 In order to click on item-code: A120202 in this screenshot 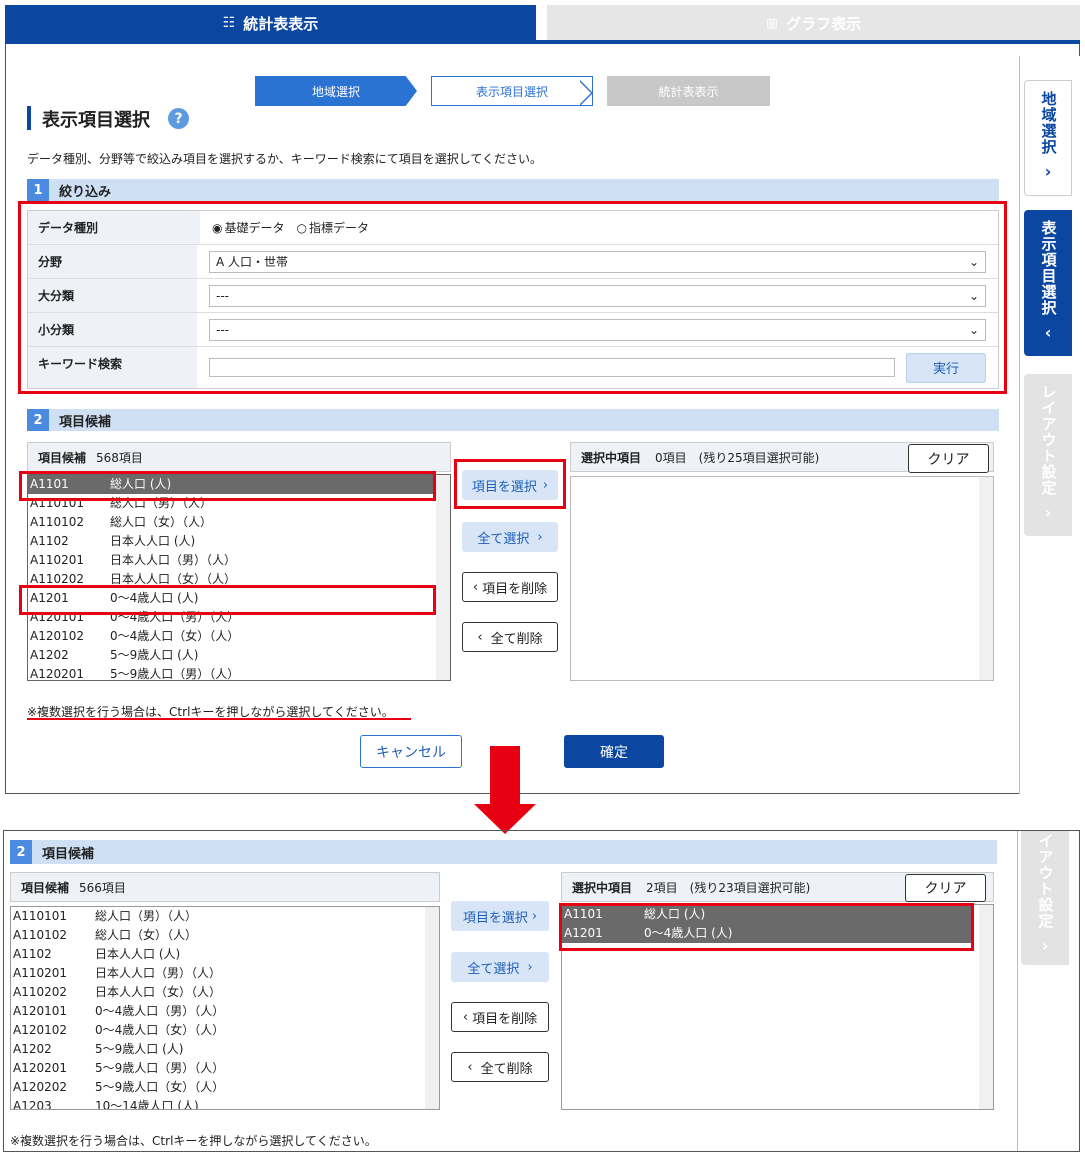, I will do `click(40, 1087)`.